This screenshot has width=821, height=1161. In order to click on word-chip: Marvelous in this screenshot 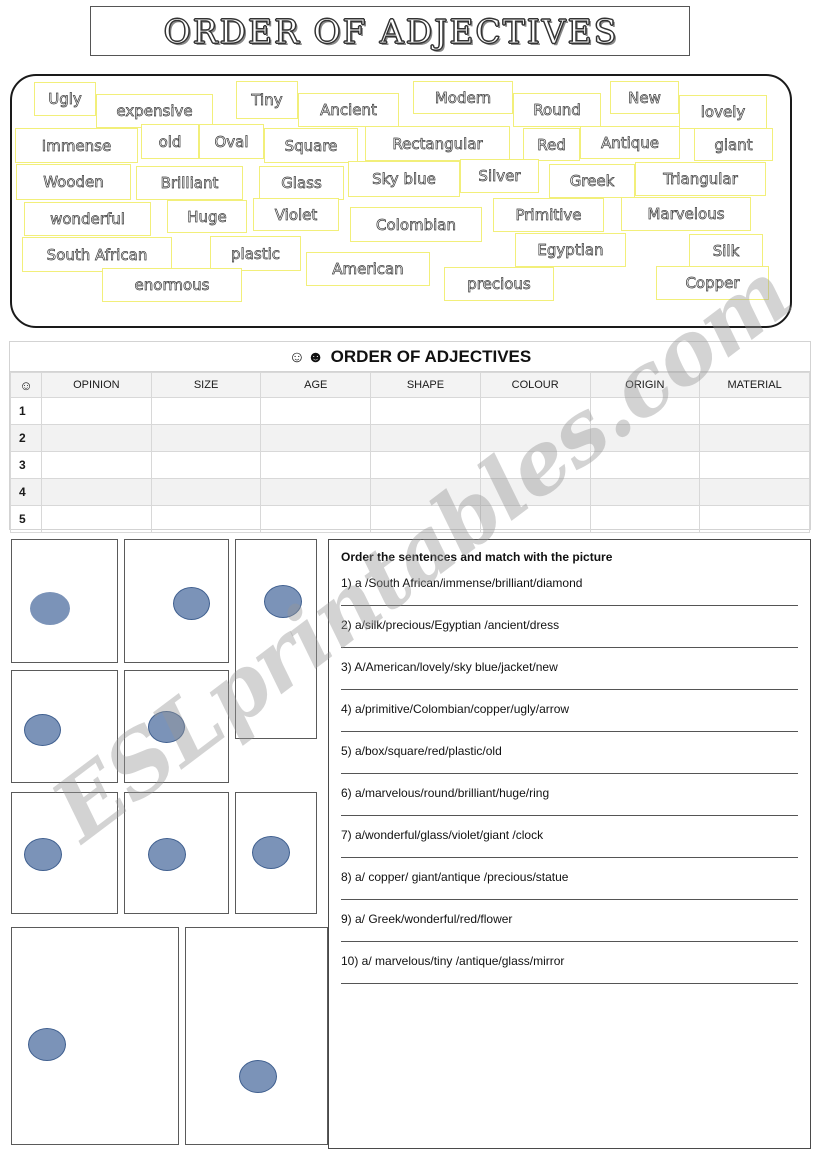, I will do `click(686, 214)`.